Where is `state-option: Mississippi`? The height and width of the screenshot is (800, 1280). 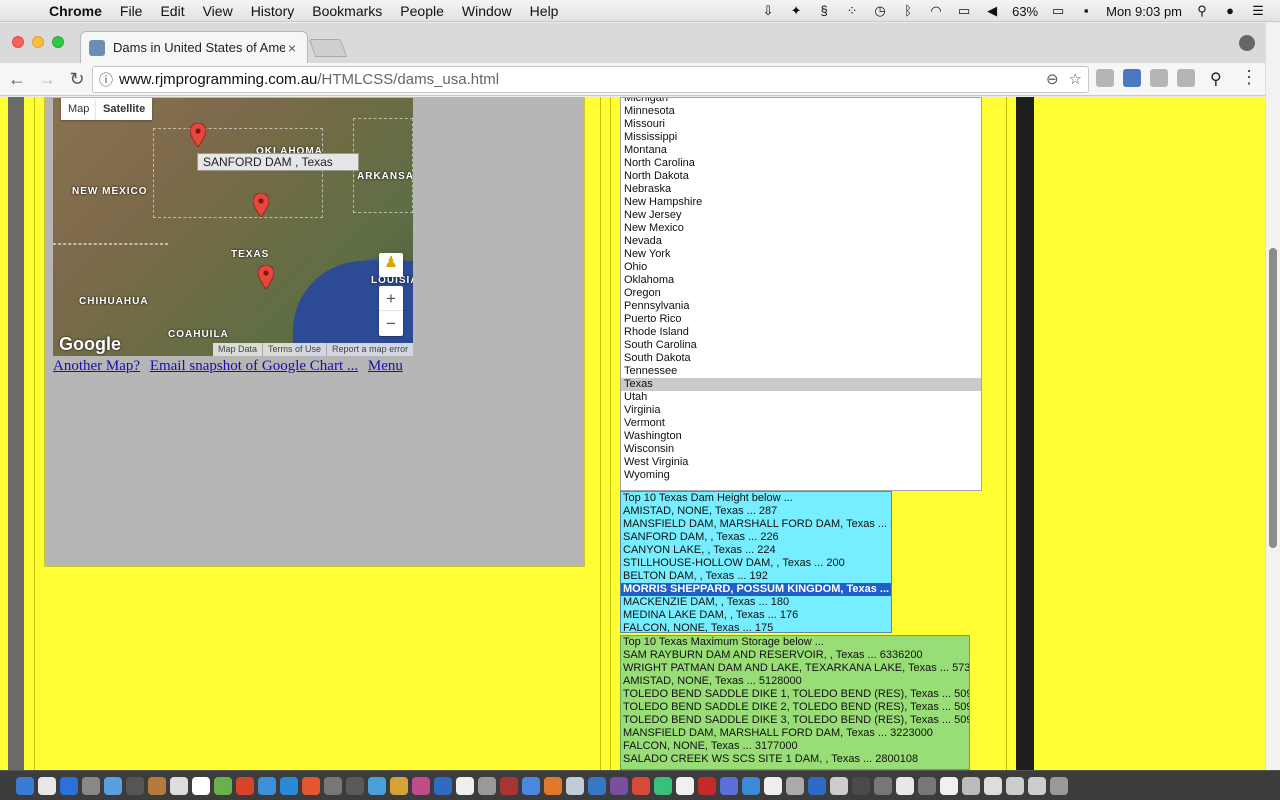 state-option: Mississippi is located at coordinates (801, 137).